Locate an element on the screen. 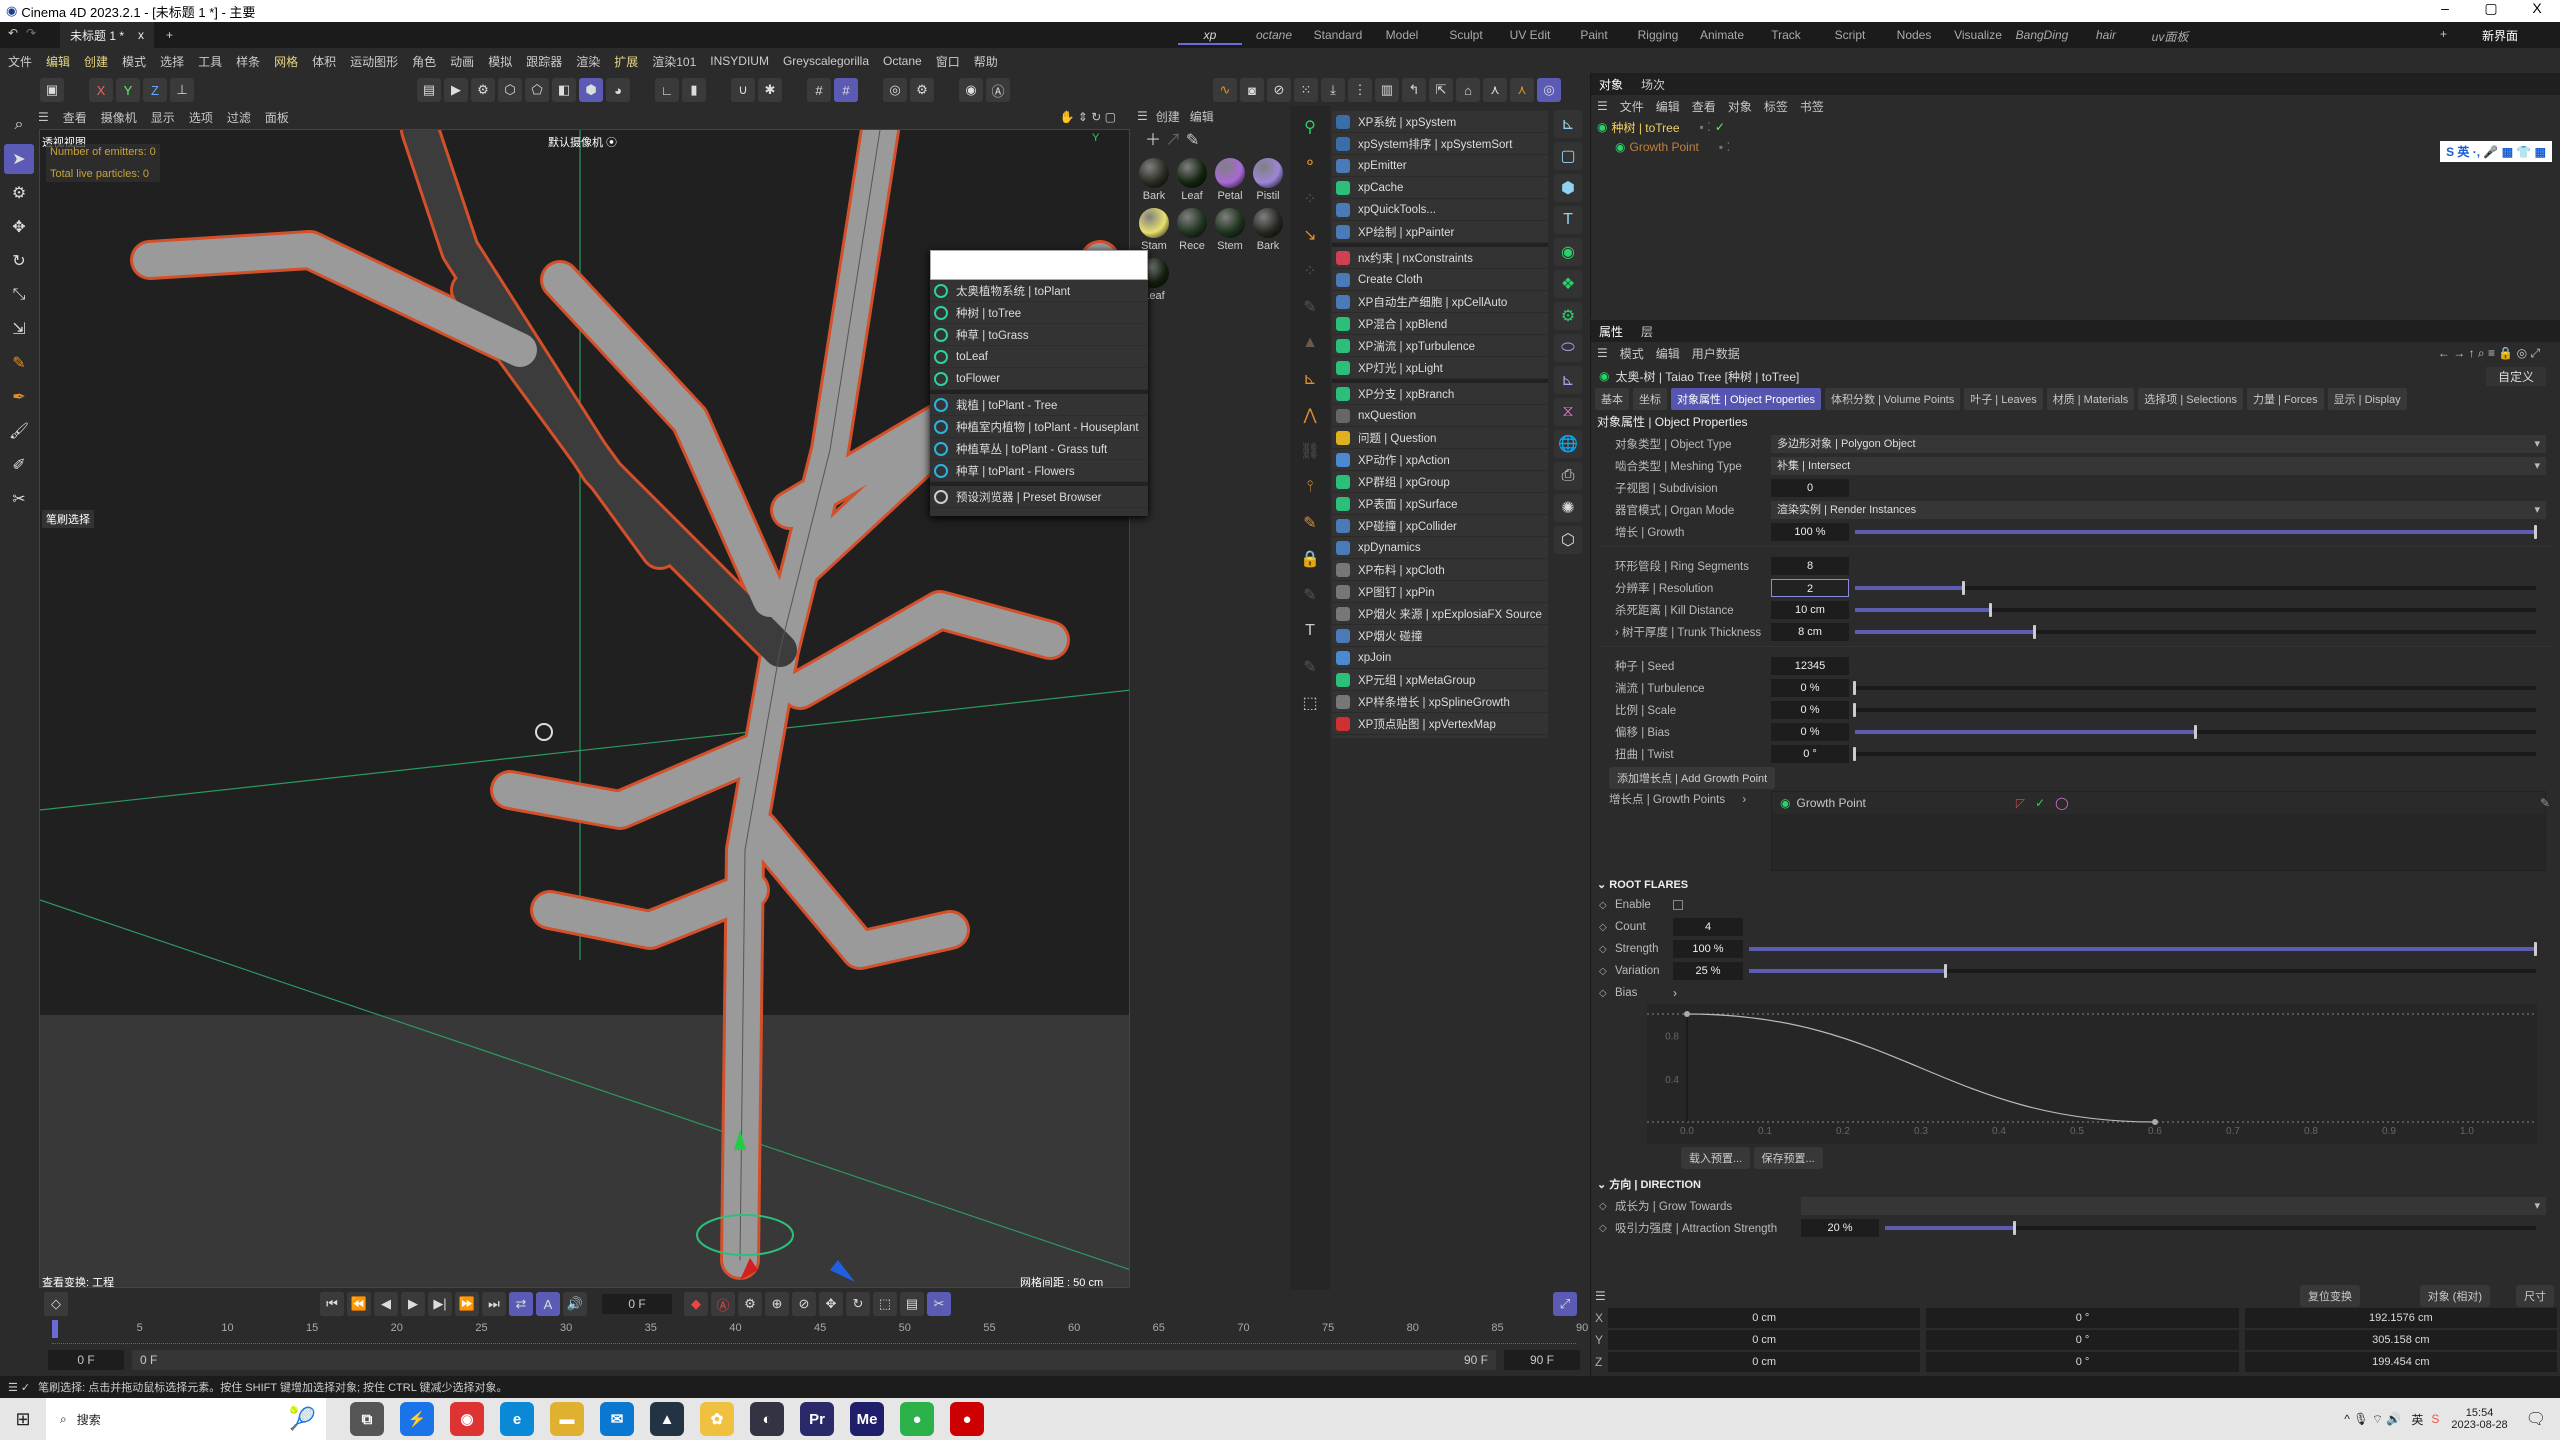  material-swatch: Rece is located at coordinates (1192, 230).